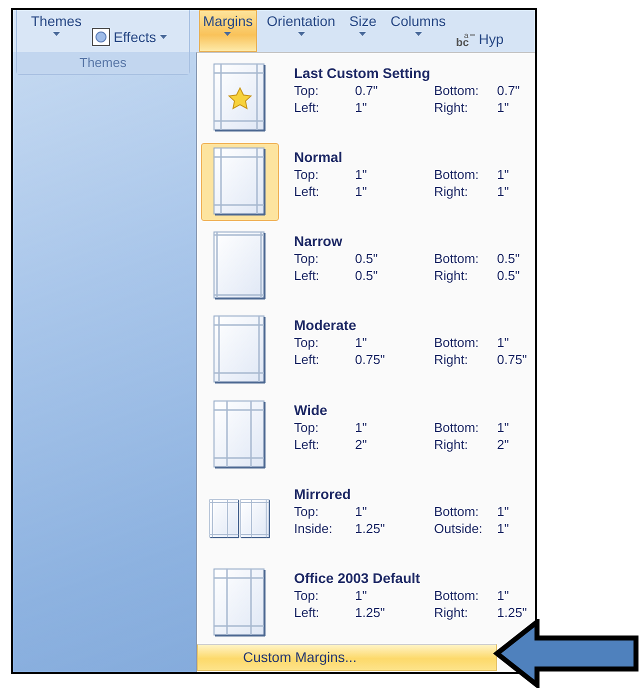 The height and width of the screenshot is (688, 639). What do you see at coordinates (459, 528) in the screenshot?
I see `margin-label: Outside:` at bounding box center [459, 528].